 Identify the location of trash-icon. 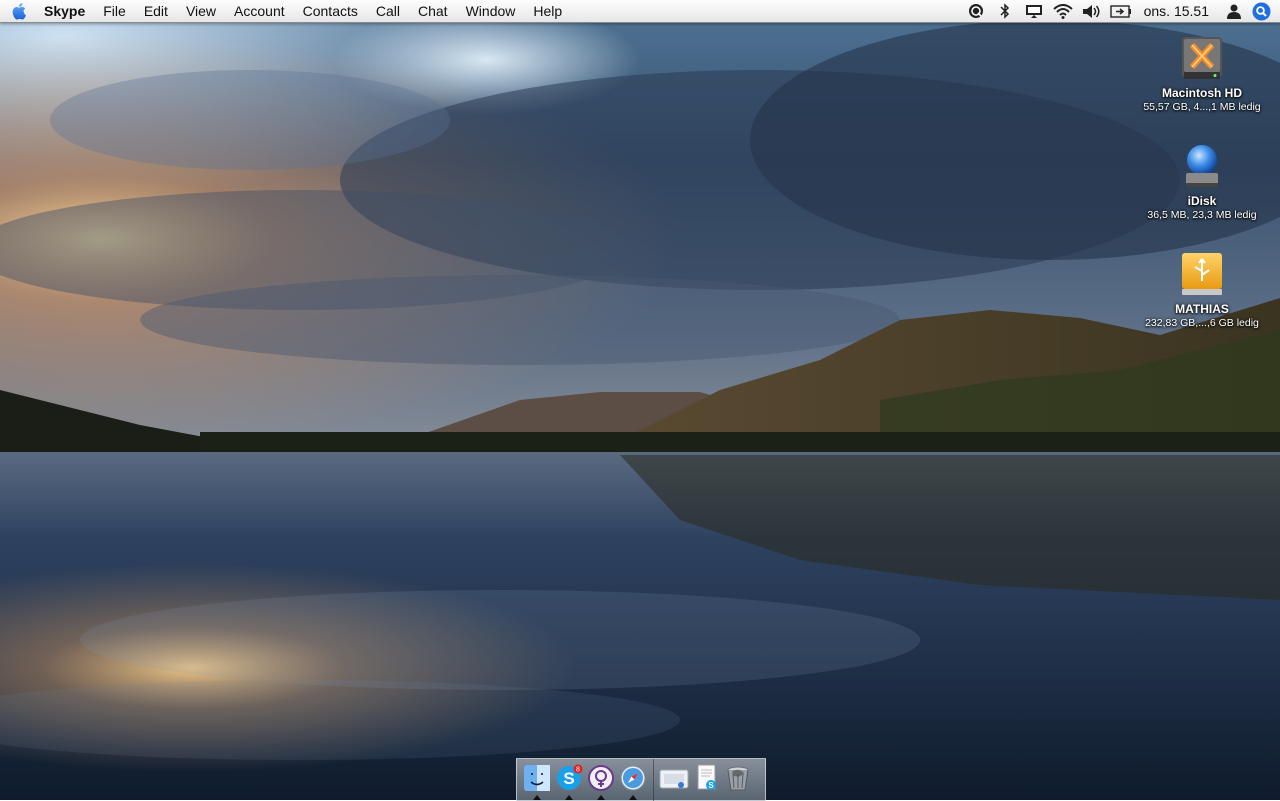
(738, 778).